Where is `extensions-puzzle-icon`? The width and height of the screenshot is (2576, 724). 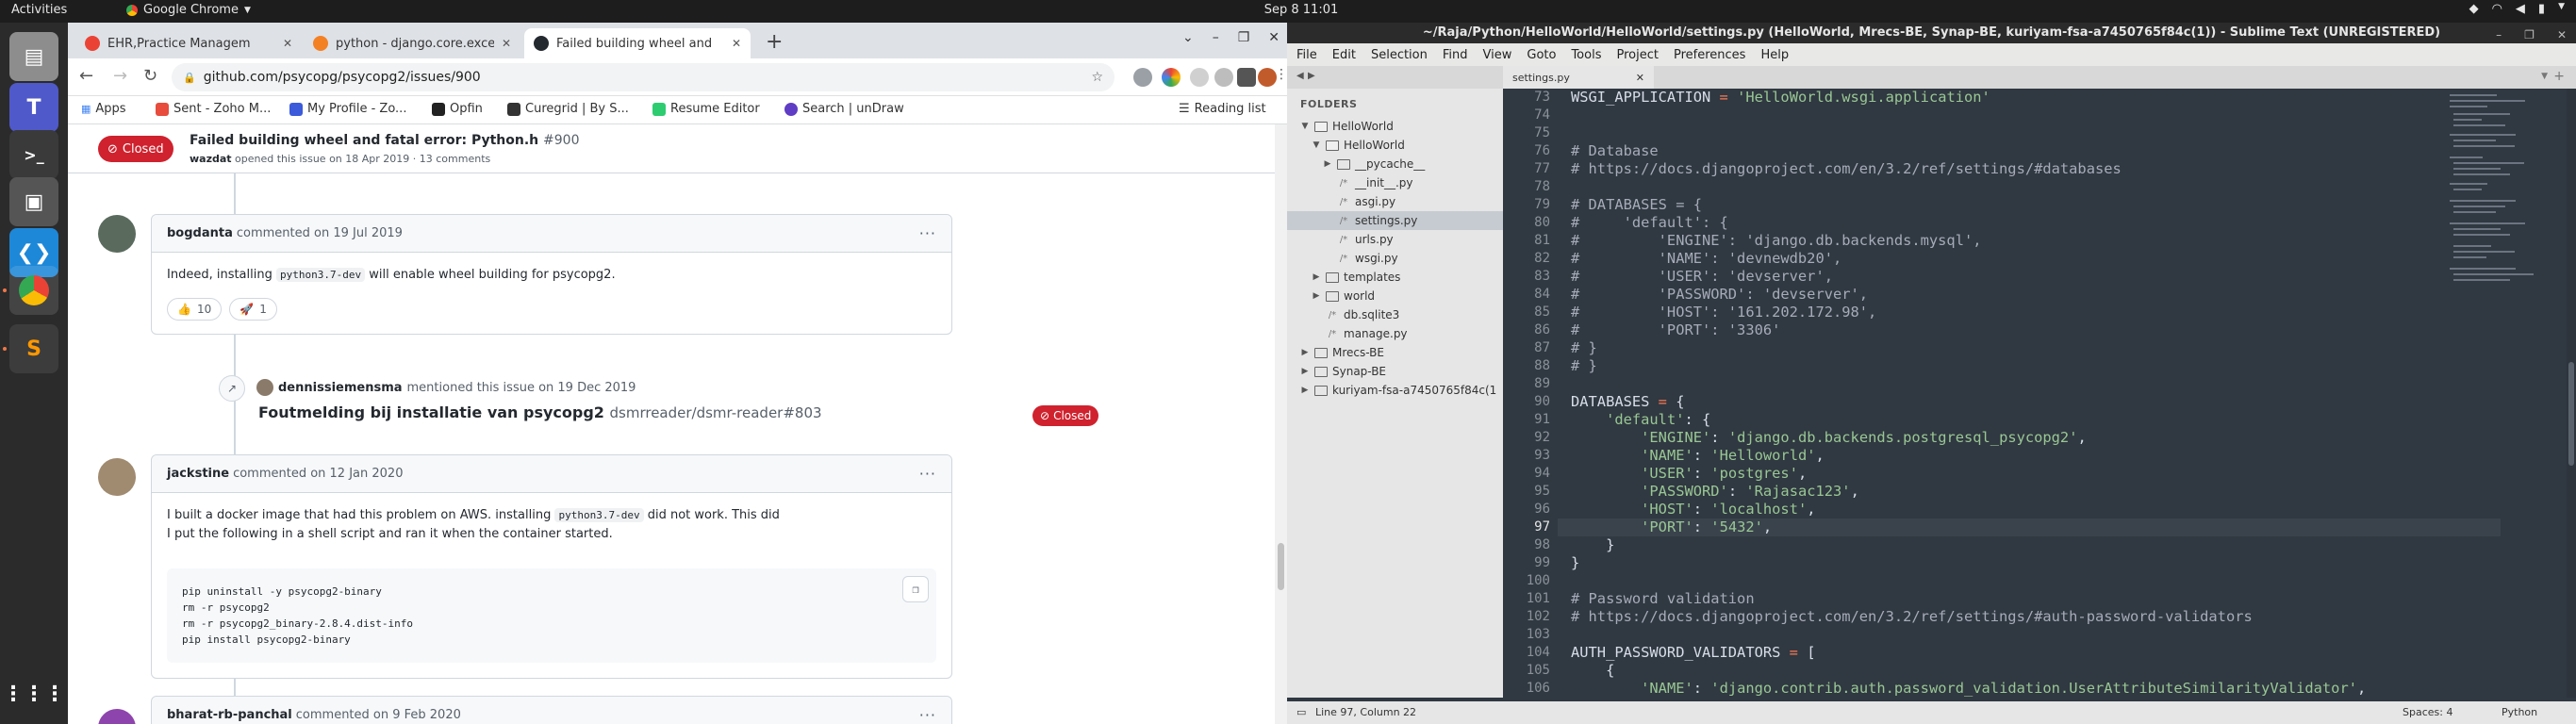 extensions-puzzle-icon is located at coordinates (1246, 77).